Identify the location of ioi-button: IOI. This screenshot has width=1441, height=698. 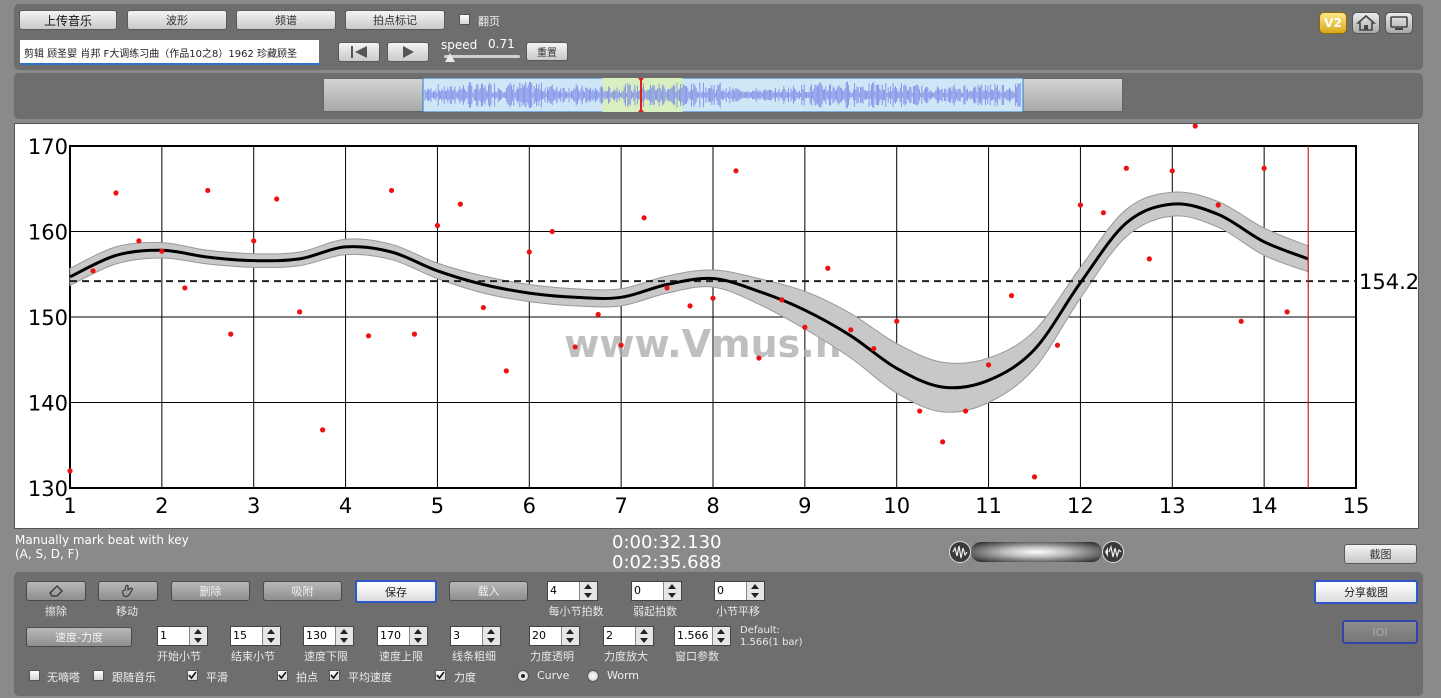
(1380, 632).